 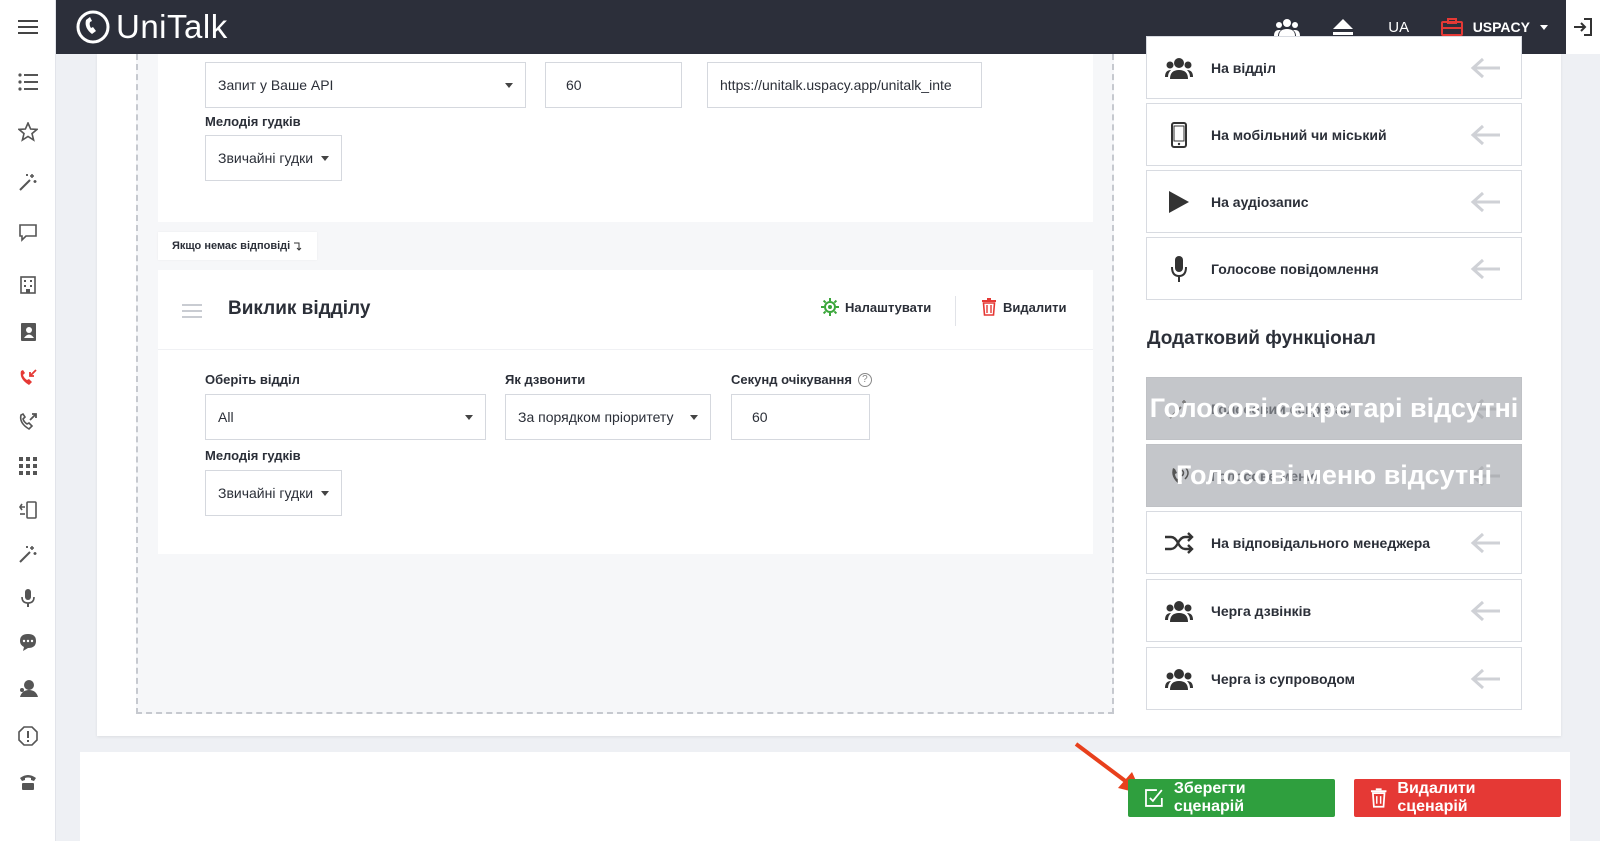 I want to click on sidebar-incoming-calls-button, so click(x=28, y=378).